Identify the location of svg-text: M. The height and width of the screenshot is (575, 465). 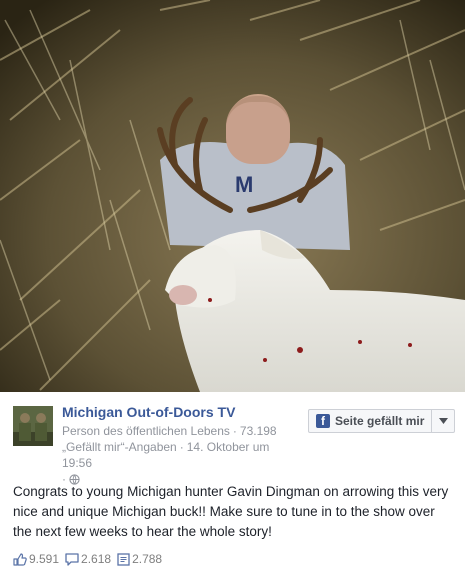
(244, 184).